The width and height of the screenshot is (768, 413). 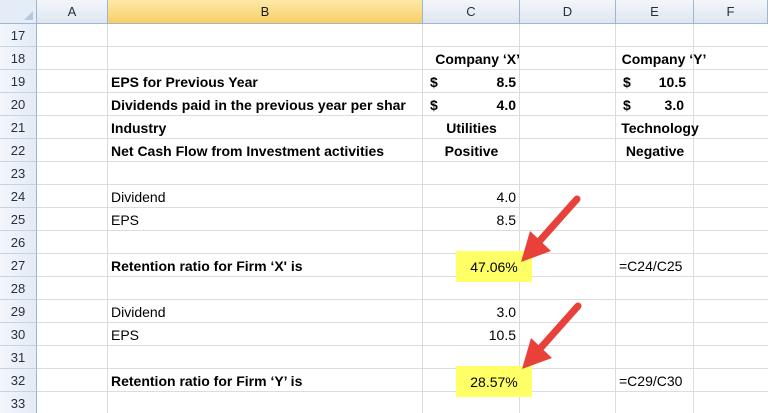 I want to click on cell-e18-company-y: Company ‘Y’, so click(x=664, y=58).